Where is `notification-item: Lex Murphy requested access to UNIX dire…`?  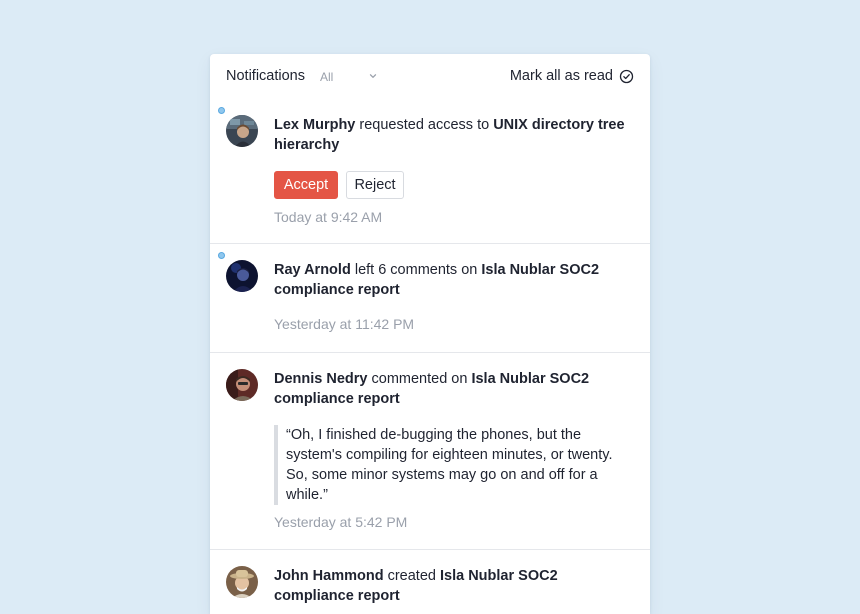
notification-item: Lex Murphy requested access to UNIX dire… is located at coordinates (430, 170).